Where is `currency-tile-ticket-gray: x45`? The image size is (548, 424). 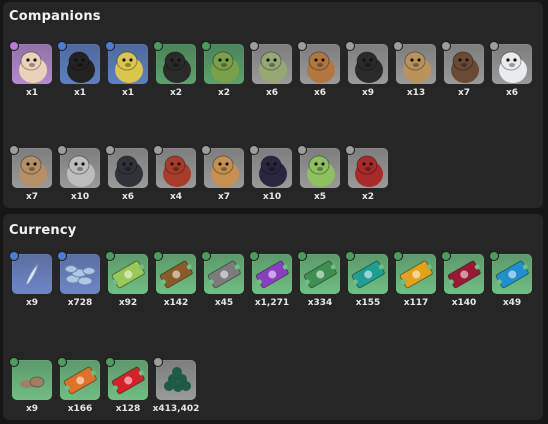
currency-tile-ticket-gray: x45 is located at coordinates (222, 283).